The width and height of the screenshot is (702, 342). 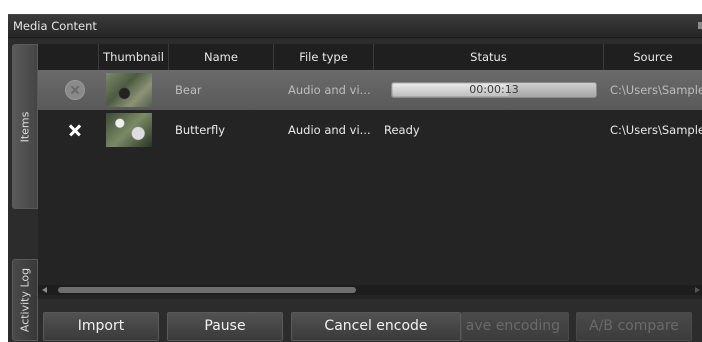 I want to click on vertical-tabs: Items Activity Log, so click(x=25, y=192).